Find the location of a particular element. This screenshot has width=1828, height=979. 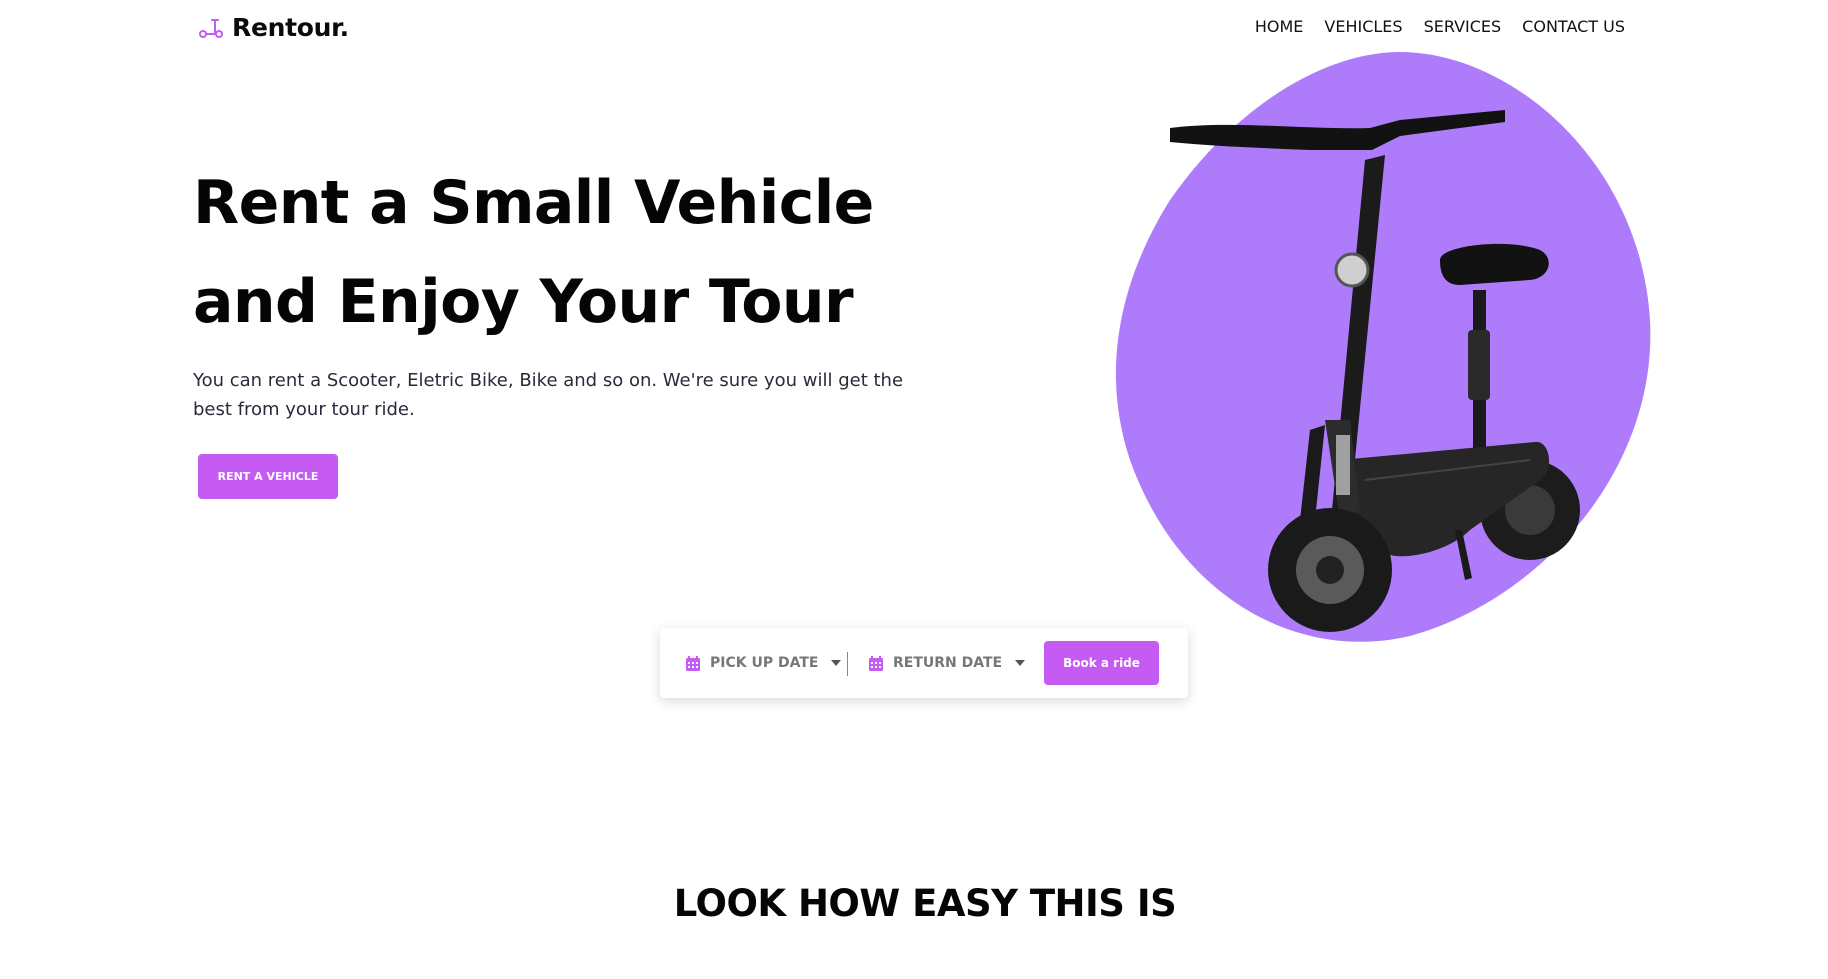

pickup-date-label: PICK UP DATE is located at coordinates (764, 663).